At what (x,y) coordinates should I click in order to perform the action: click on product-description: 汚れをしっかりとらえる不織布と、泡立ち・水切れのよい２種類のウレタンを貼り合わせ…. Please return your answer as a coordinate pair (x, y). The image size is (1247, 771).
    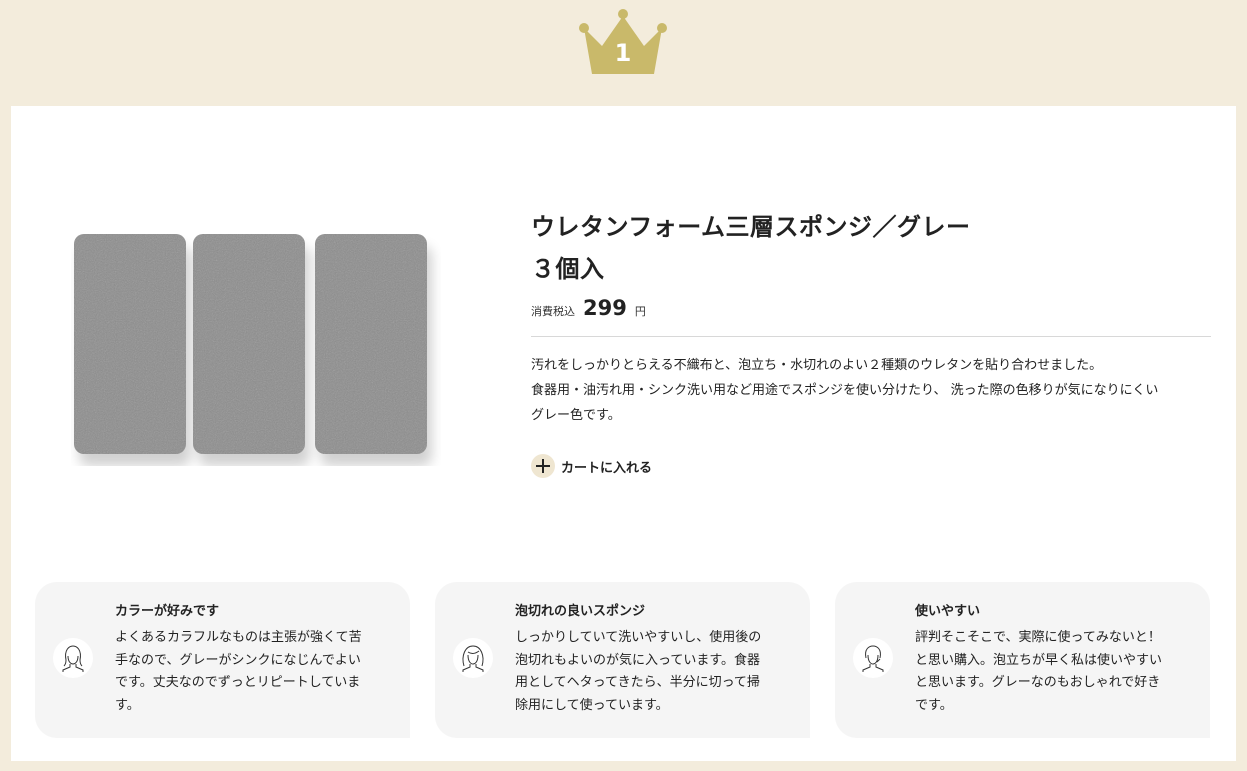
    Looking at the image, I should click on (871, 390).